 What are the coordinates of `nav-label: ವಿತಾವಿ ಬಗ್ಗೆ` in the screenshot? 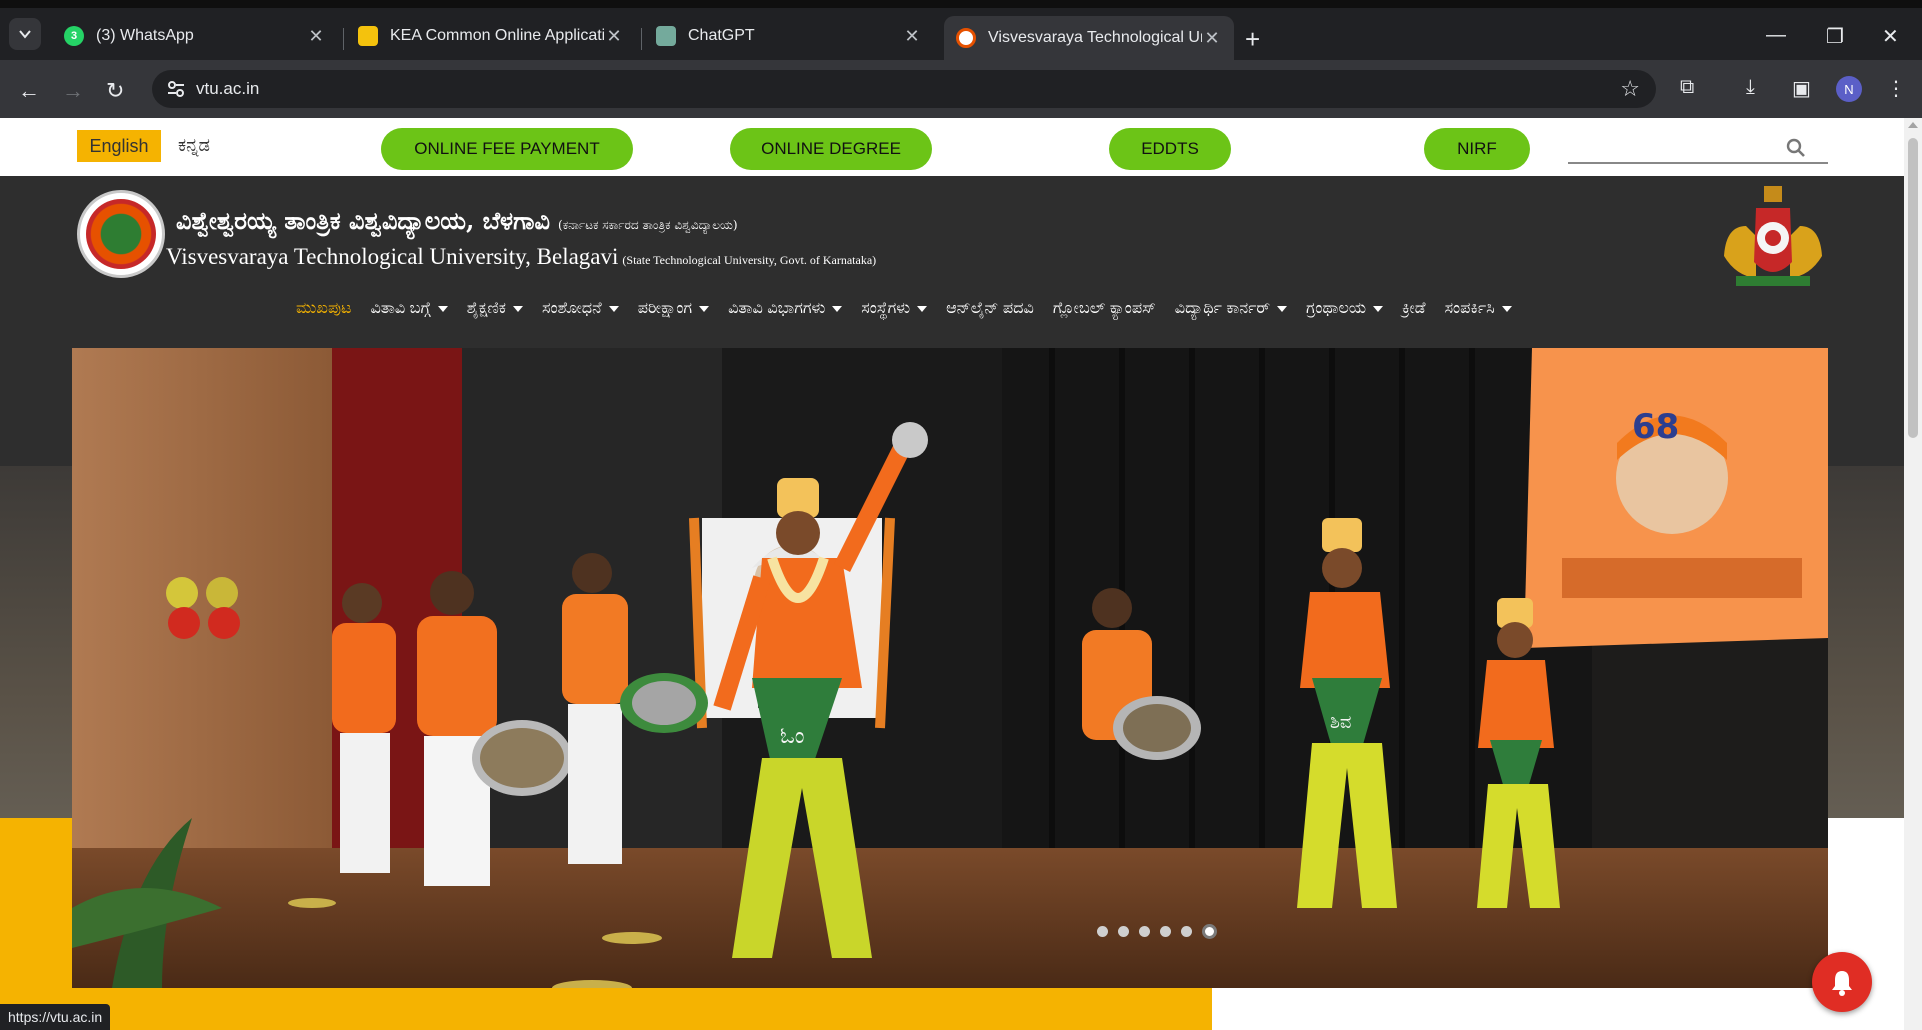 It's located at (400, 308).